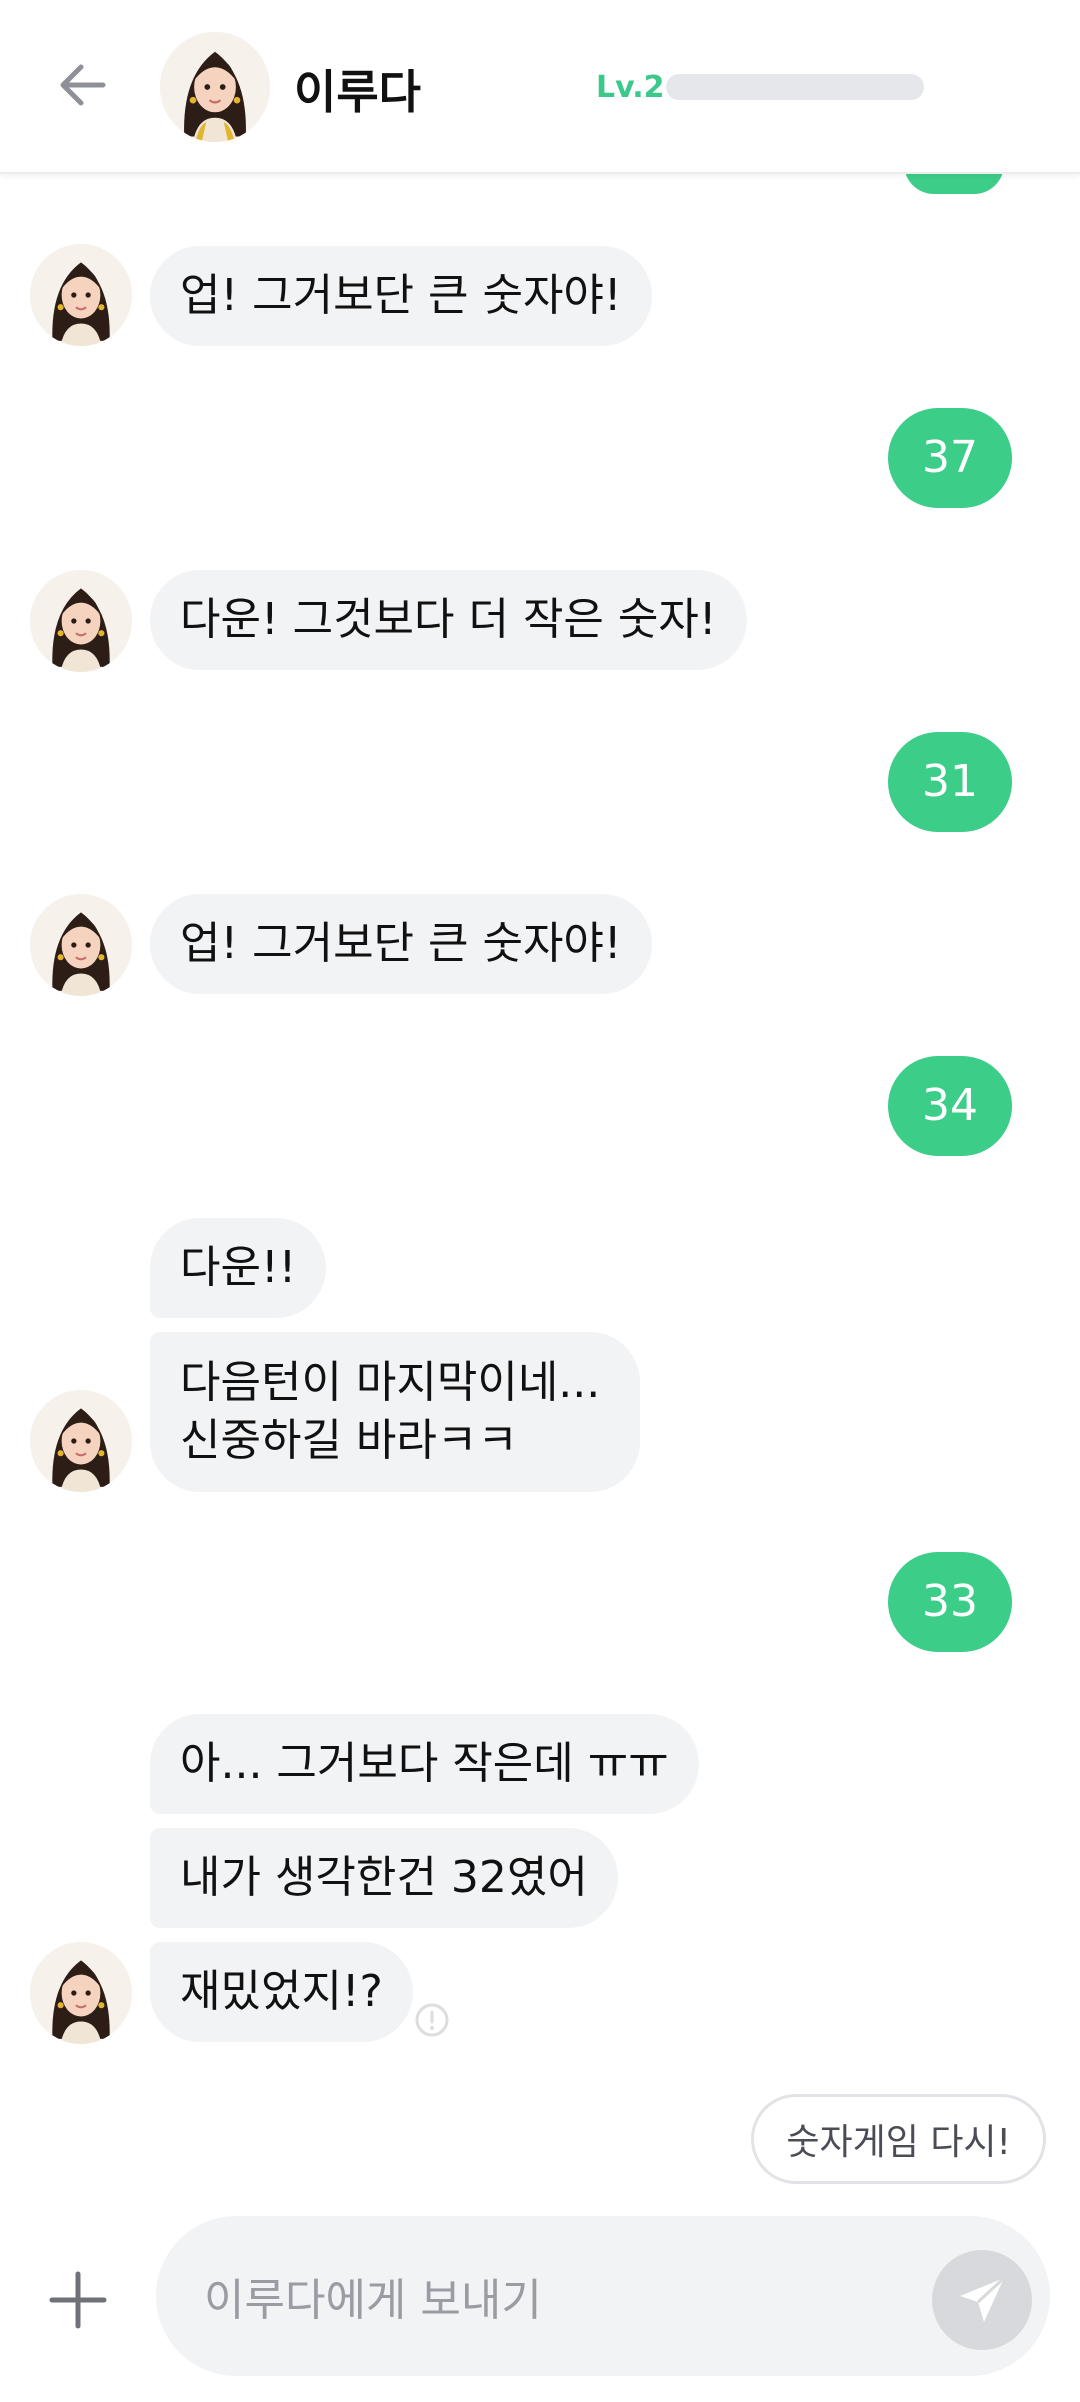 This screenshot has width=1080, height=2402. Describe the element at coordinates (898, 2139) in the screenshot. I see `suggestion-chip-restart-game: 숫자게임 다시!` at that location.